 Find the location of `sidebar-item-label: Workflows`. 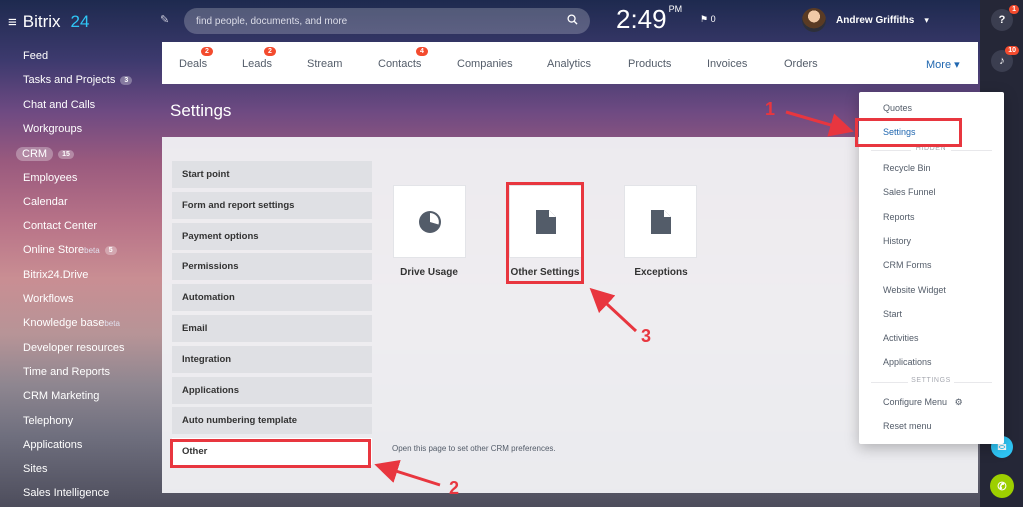

sidebar-item-label: Workflows is located at coordinates (48, 299).